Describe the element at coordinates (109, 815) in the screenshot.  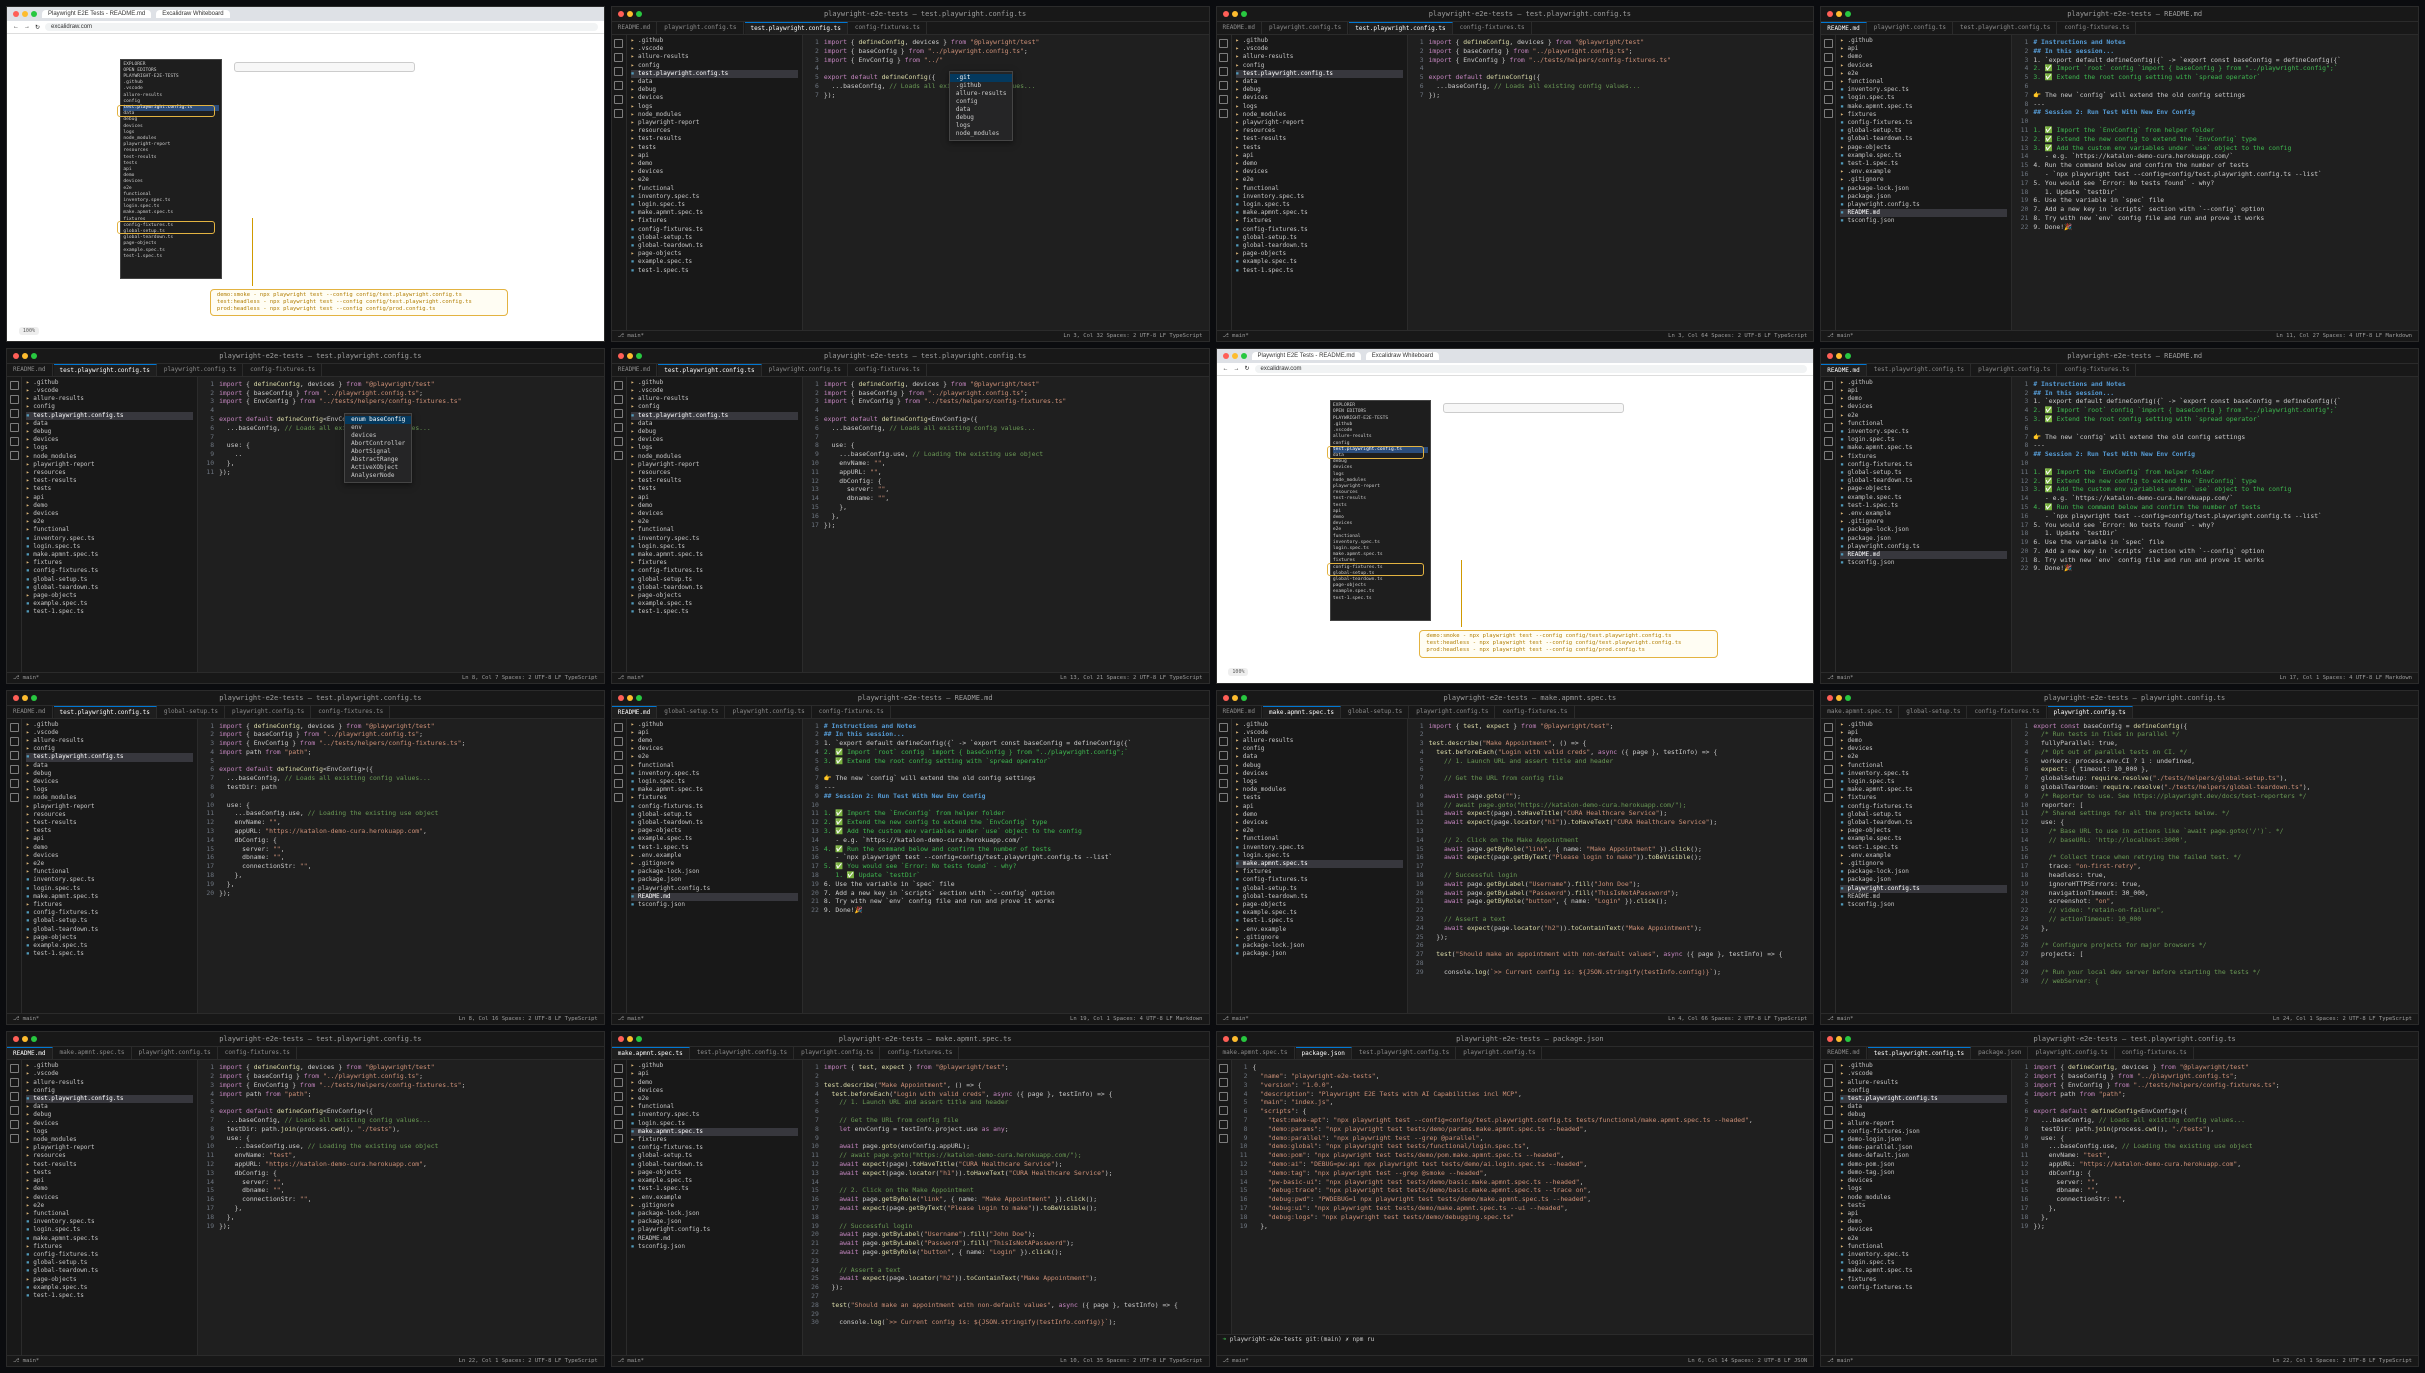
I see `explorer-item: ▸ resources` at that location.